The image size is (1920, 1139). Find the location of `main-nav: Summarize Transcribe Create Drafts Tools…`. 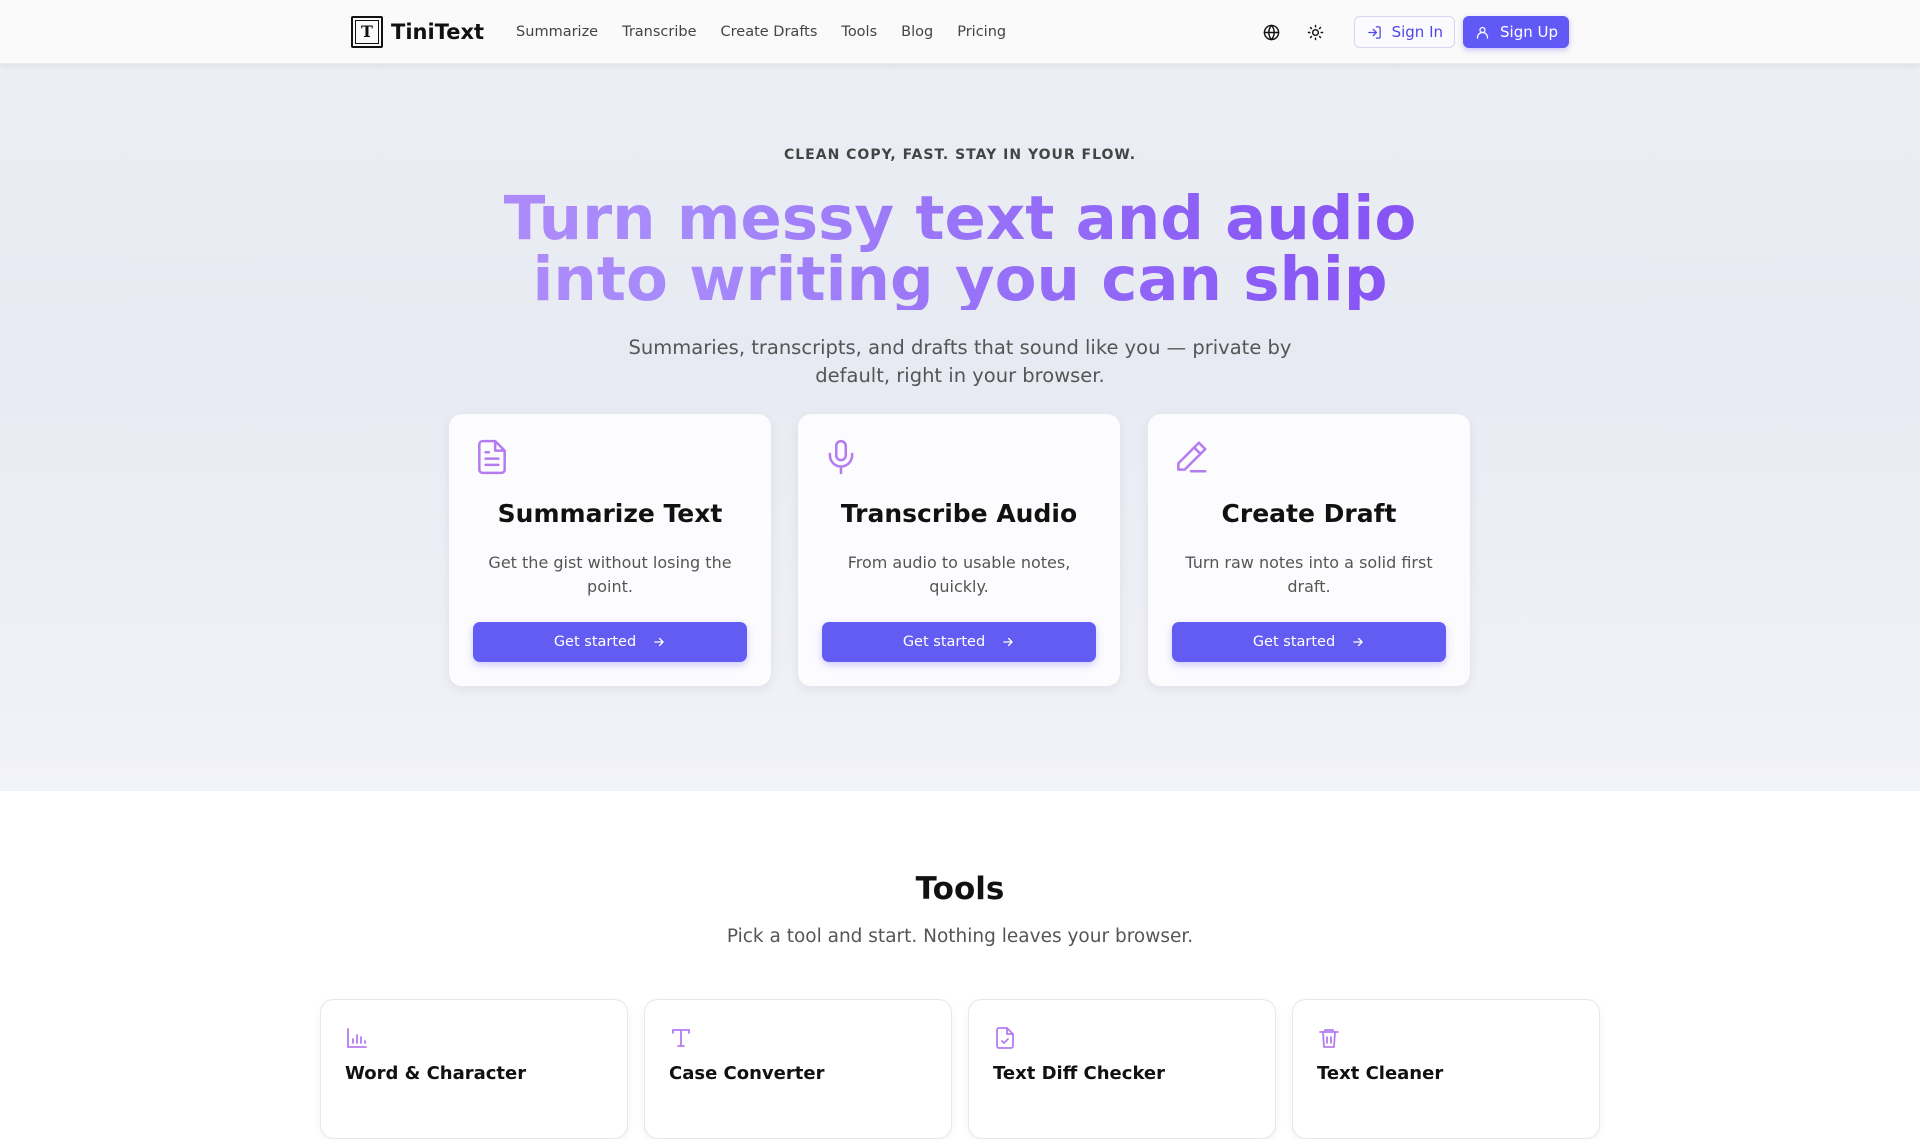

main-nav: Summarize Transcribe Create Drafts Tools… is located at coordinates (761, 32).